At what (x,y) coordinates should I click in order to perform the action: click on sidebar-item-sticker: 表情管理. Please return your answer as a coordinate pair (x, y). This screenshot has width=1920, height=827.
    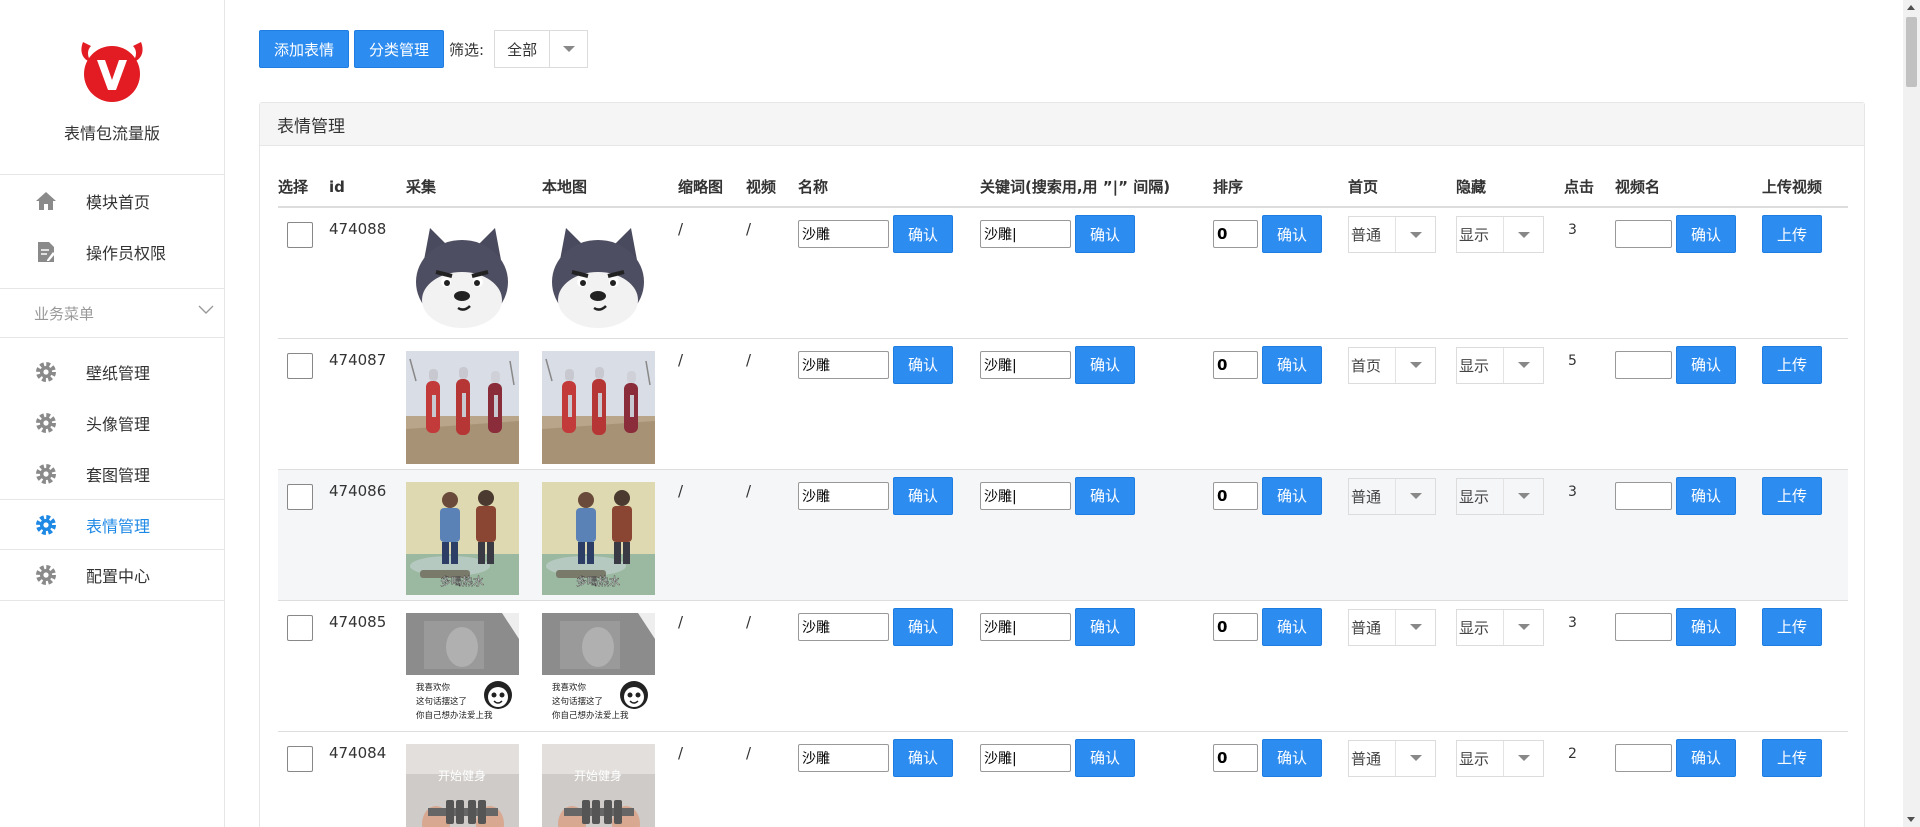
    Looking at the image, I should click on (112, 524).